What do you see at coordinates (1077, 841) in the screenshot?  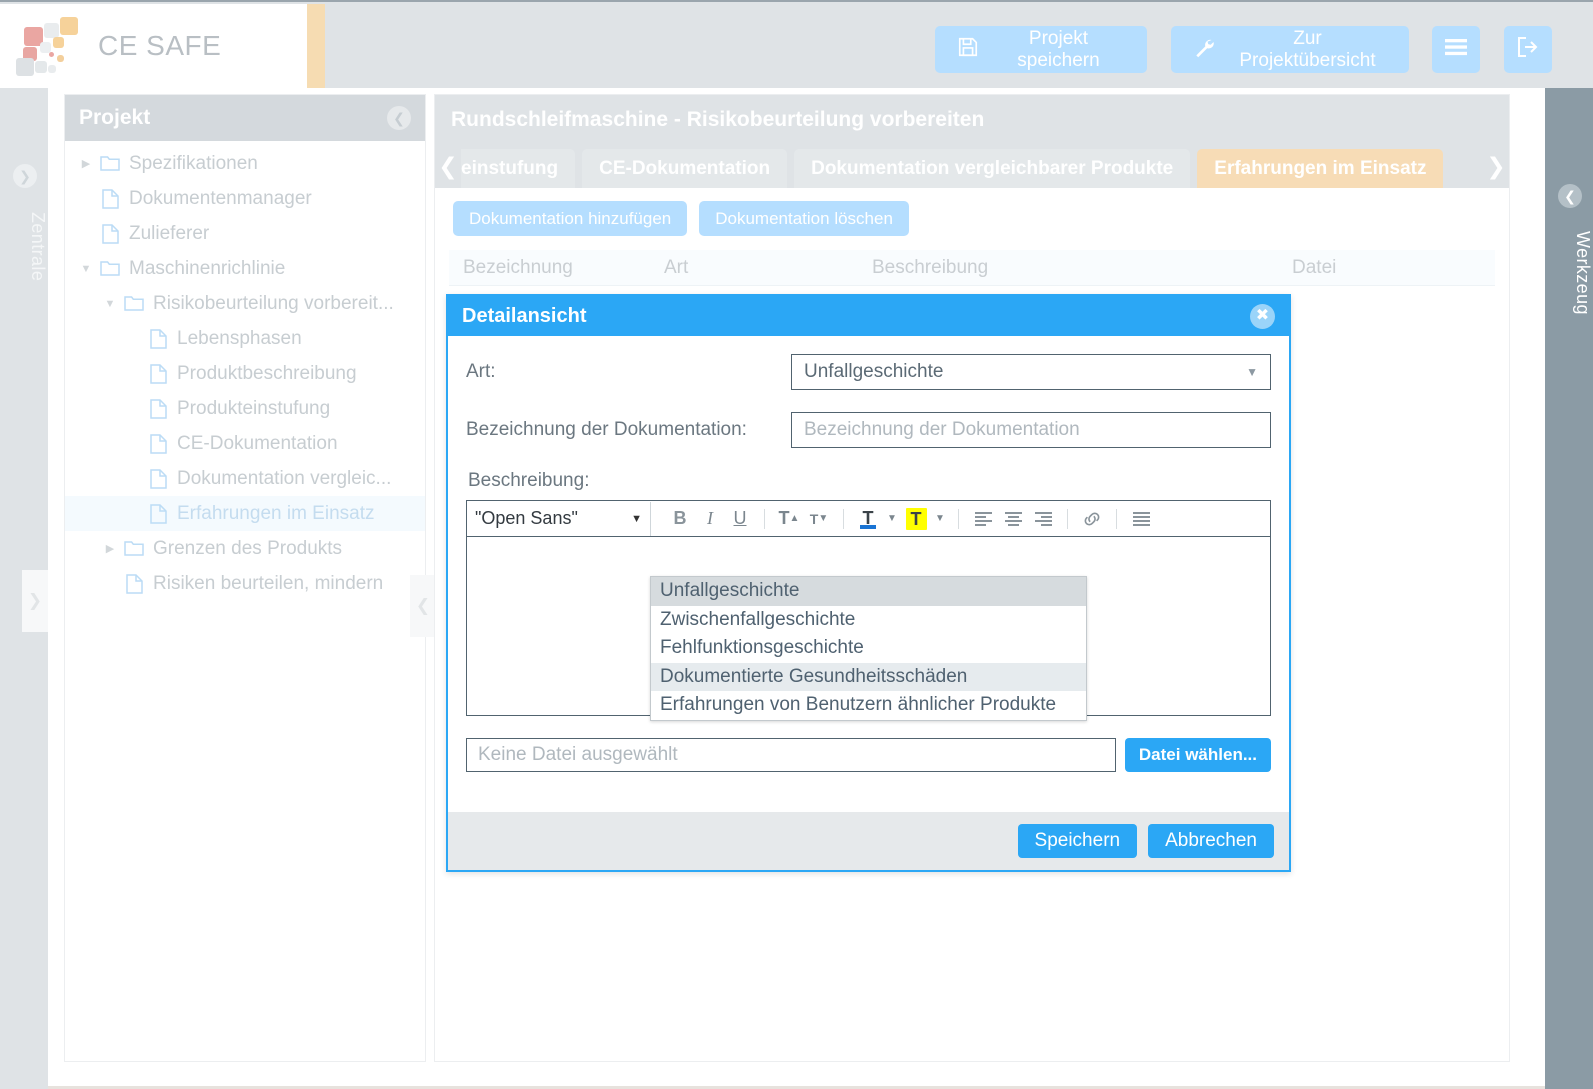 I see `dialog-save-button: Speichern` at bounding box center [1077, 841].